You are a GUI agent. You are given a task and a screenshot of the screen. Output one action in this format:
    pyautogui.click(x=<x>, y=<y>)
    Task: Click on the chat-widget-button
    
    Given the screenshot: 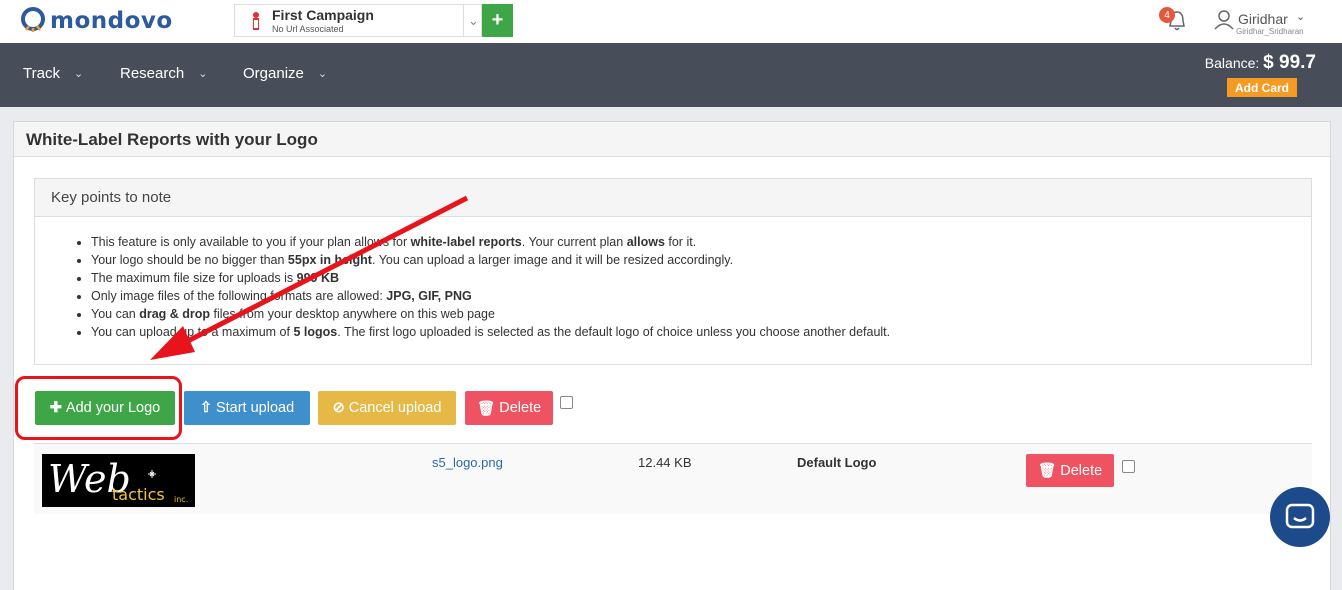 What is the action you would take?
    pyautogui.click(x=1300, y=517)
    